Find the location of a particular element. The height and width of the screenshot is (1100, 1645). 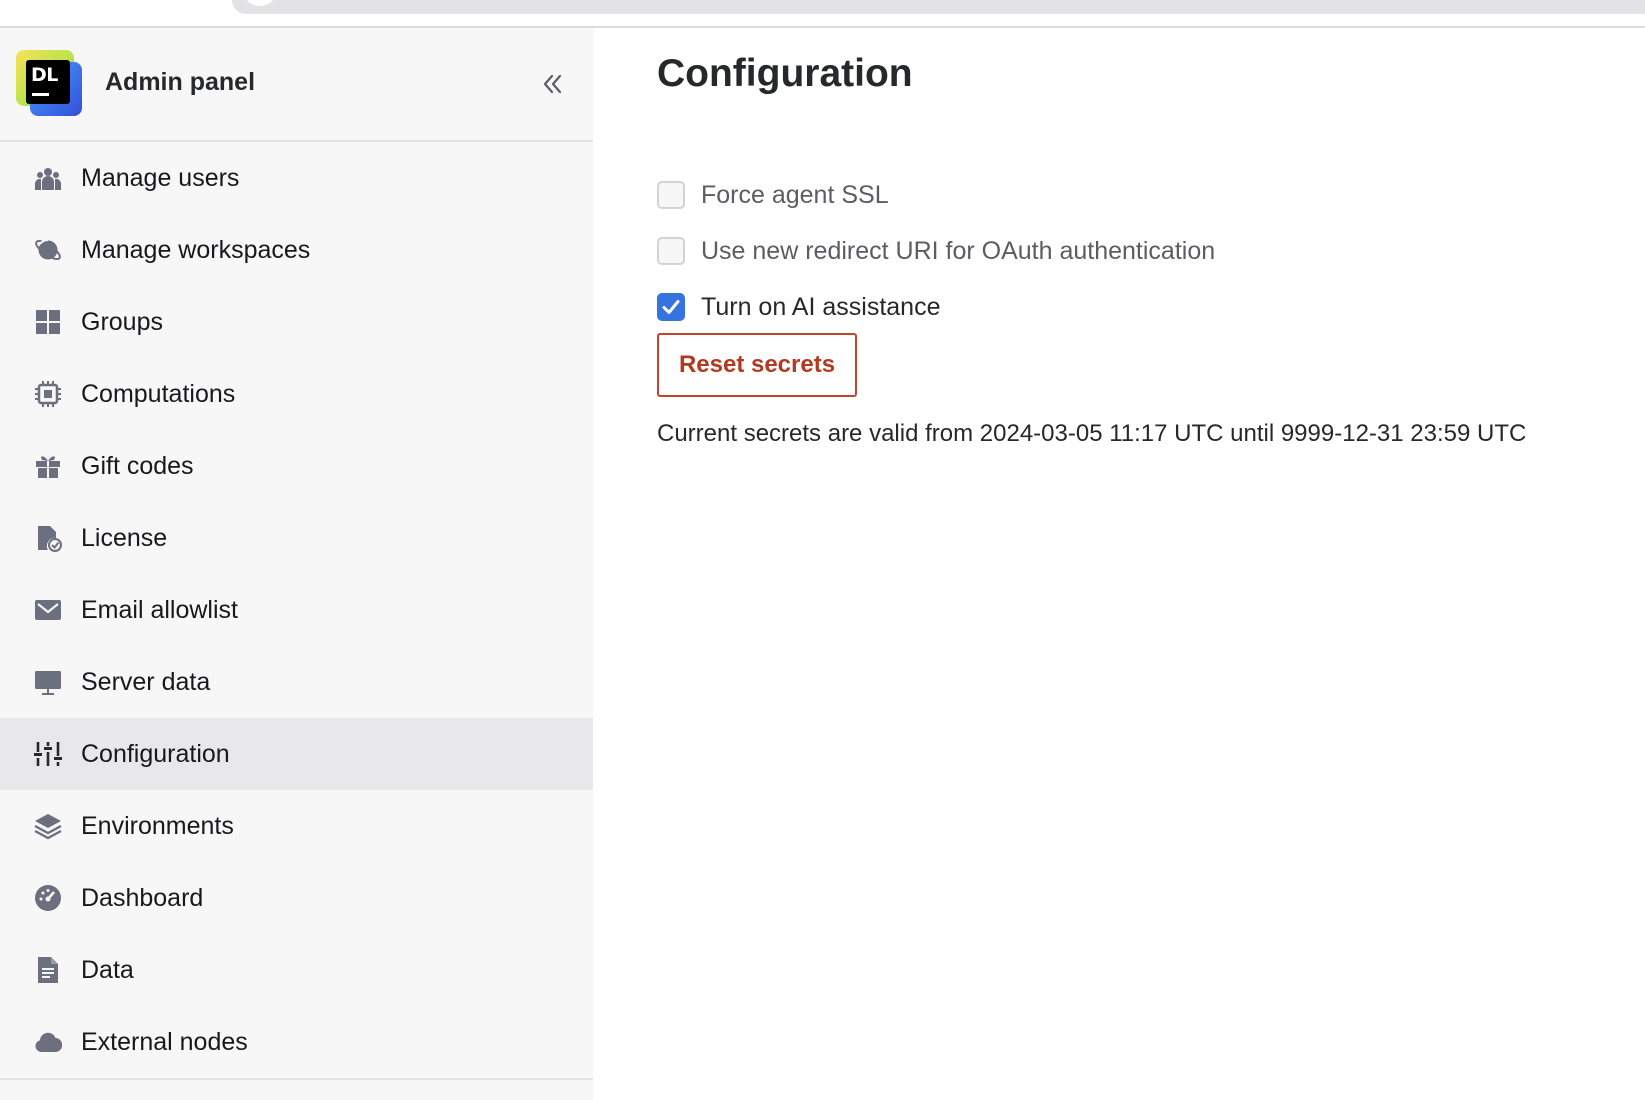

sidebar-item-manage-workspaces: Manage workspaces is located at coordinates (296, 250).